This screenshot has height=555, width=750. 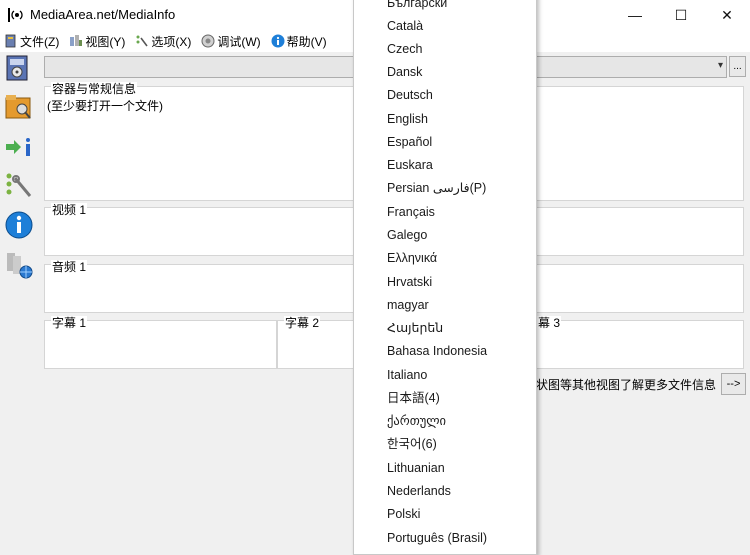 I want to click on open-file-button, so click(x=19, y=70).